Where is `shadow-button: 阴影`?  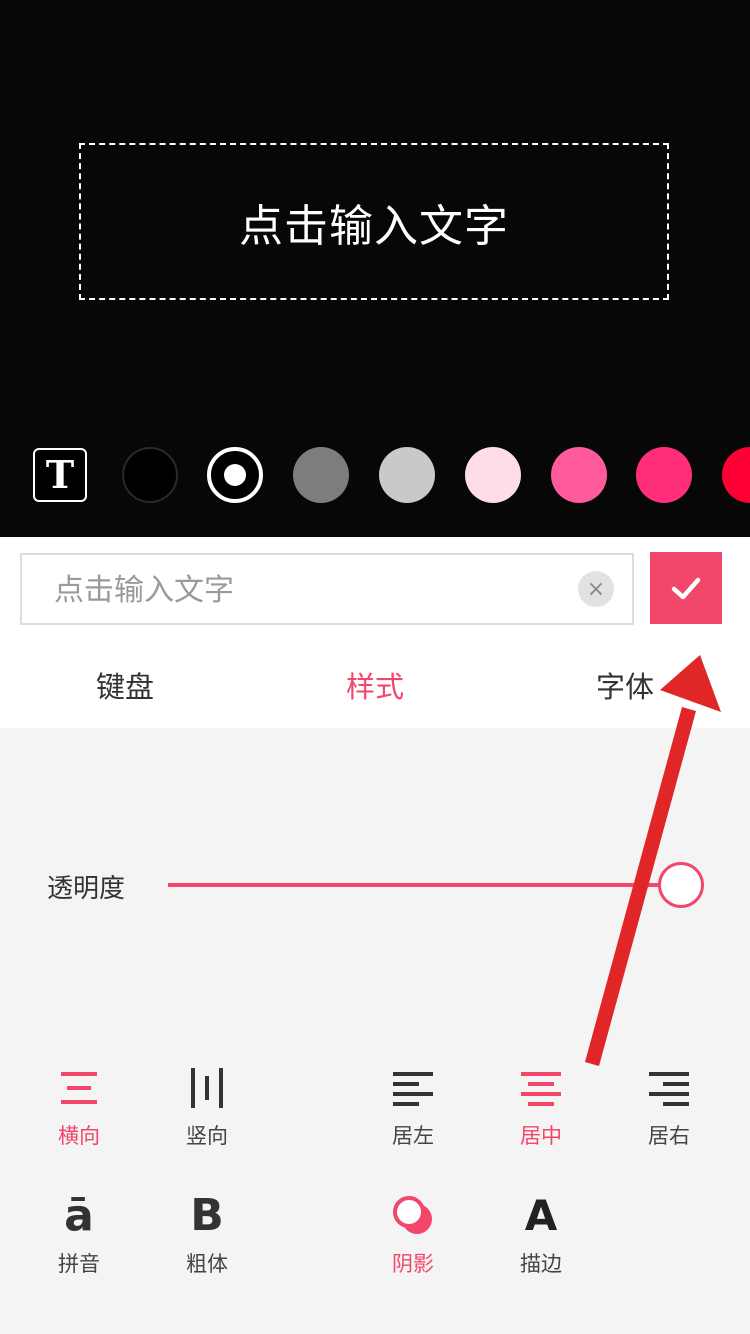
shadow-button: 阴影 is located at coordinates (413, 1234).